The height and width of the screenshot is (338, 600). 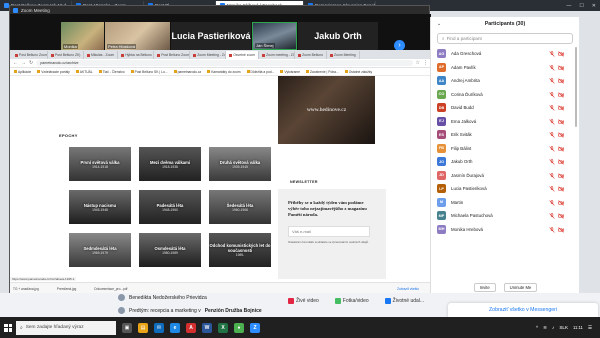 What do you see at coordinates (8, 327) in the screenshot?
I see `start-button` at bounding box center [8, 327].